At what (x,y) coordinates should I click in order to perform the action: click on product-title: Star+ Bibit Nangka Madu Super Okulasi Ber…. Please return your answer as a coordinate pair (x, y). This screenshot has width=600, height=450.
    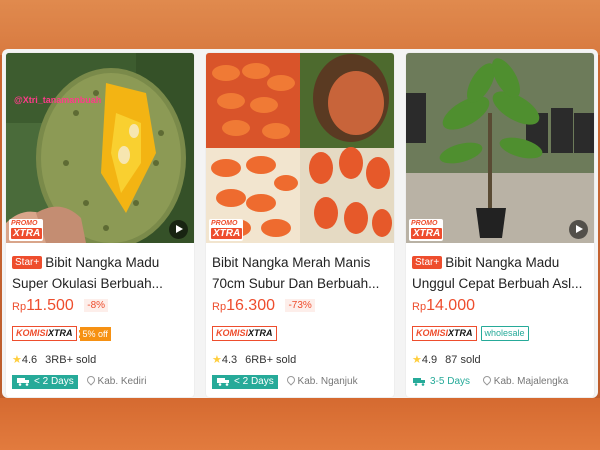
    Looking at the image, I should click on (100, 273).